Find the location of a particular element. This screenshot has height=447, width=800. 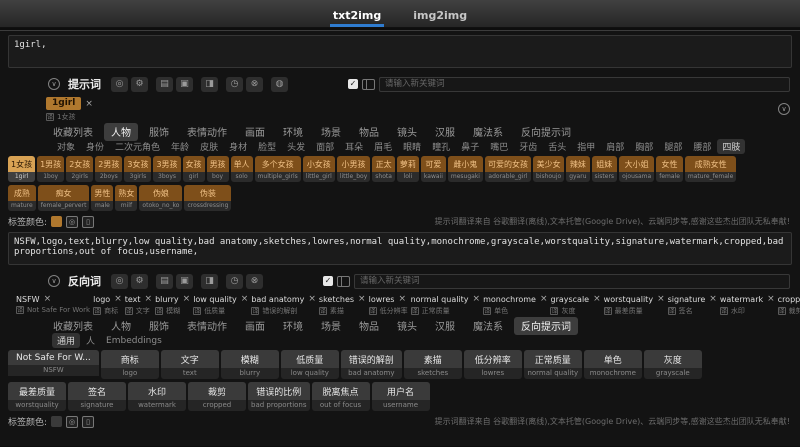

tag-worstquality: 最差质量 worstquality is located at coordinates (37, 396).